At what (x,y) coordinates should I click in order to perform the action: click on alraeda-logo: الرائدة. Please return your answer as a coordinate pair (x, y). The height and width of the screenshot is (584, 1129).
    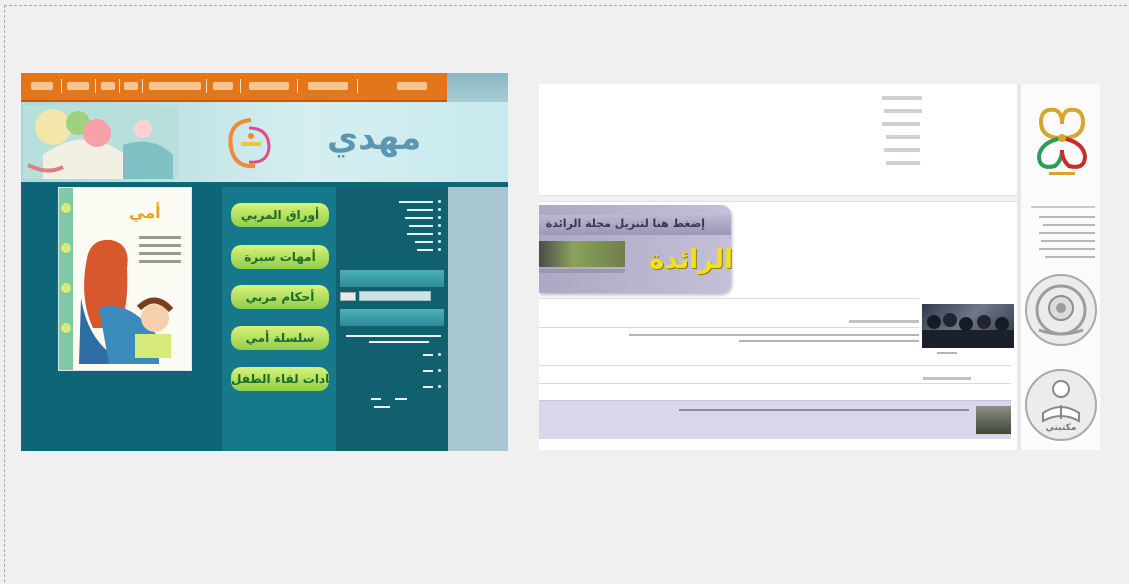
    Looking at the image, I should click on (691, 260).